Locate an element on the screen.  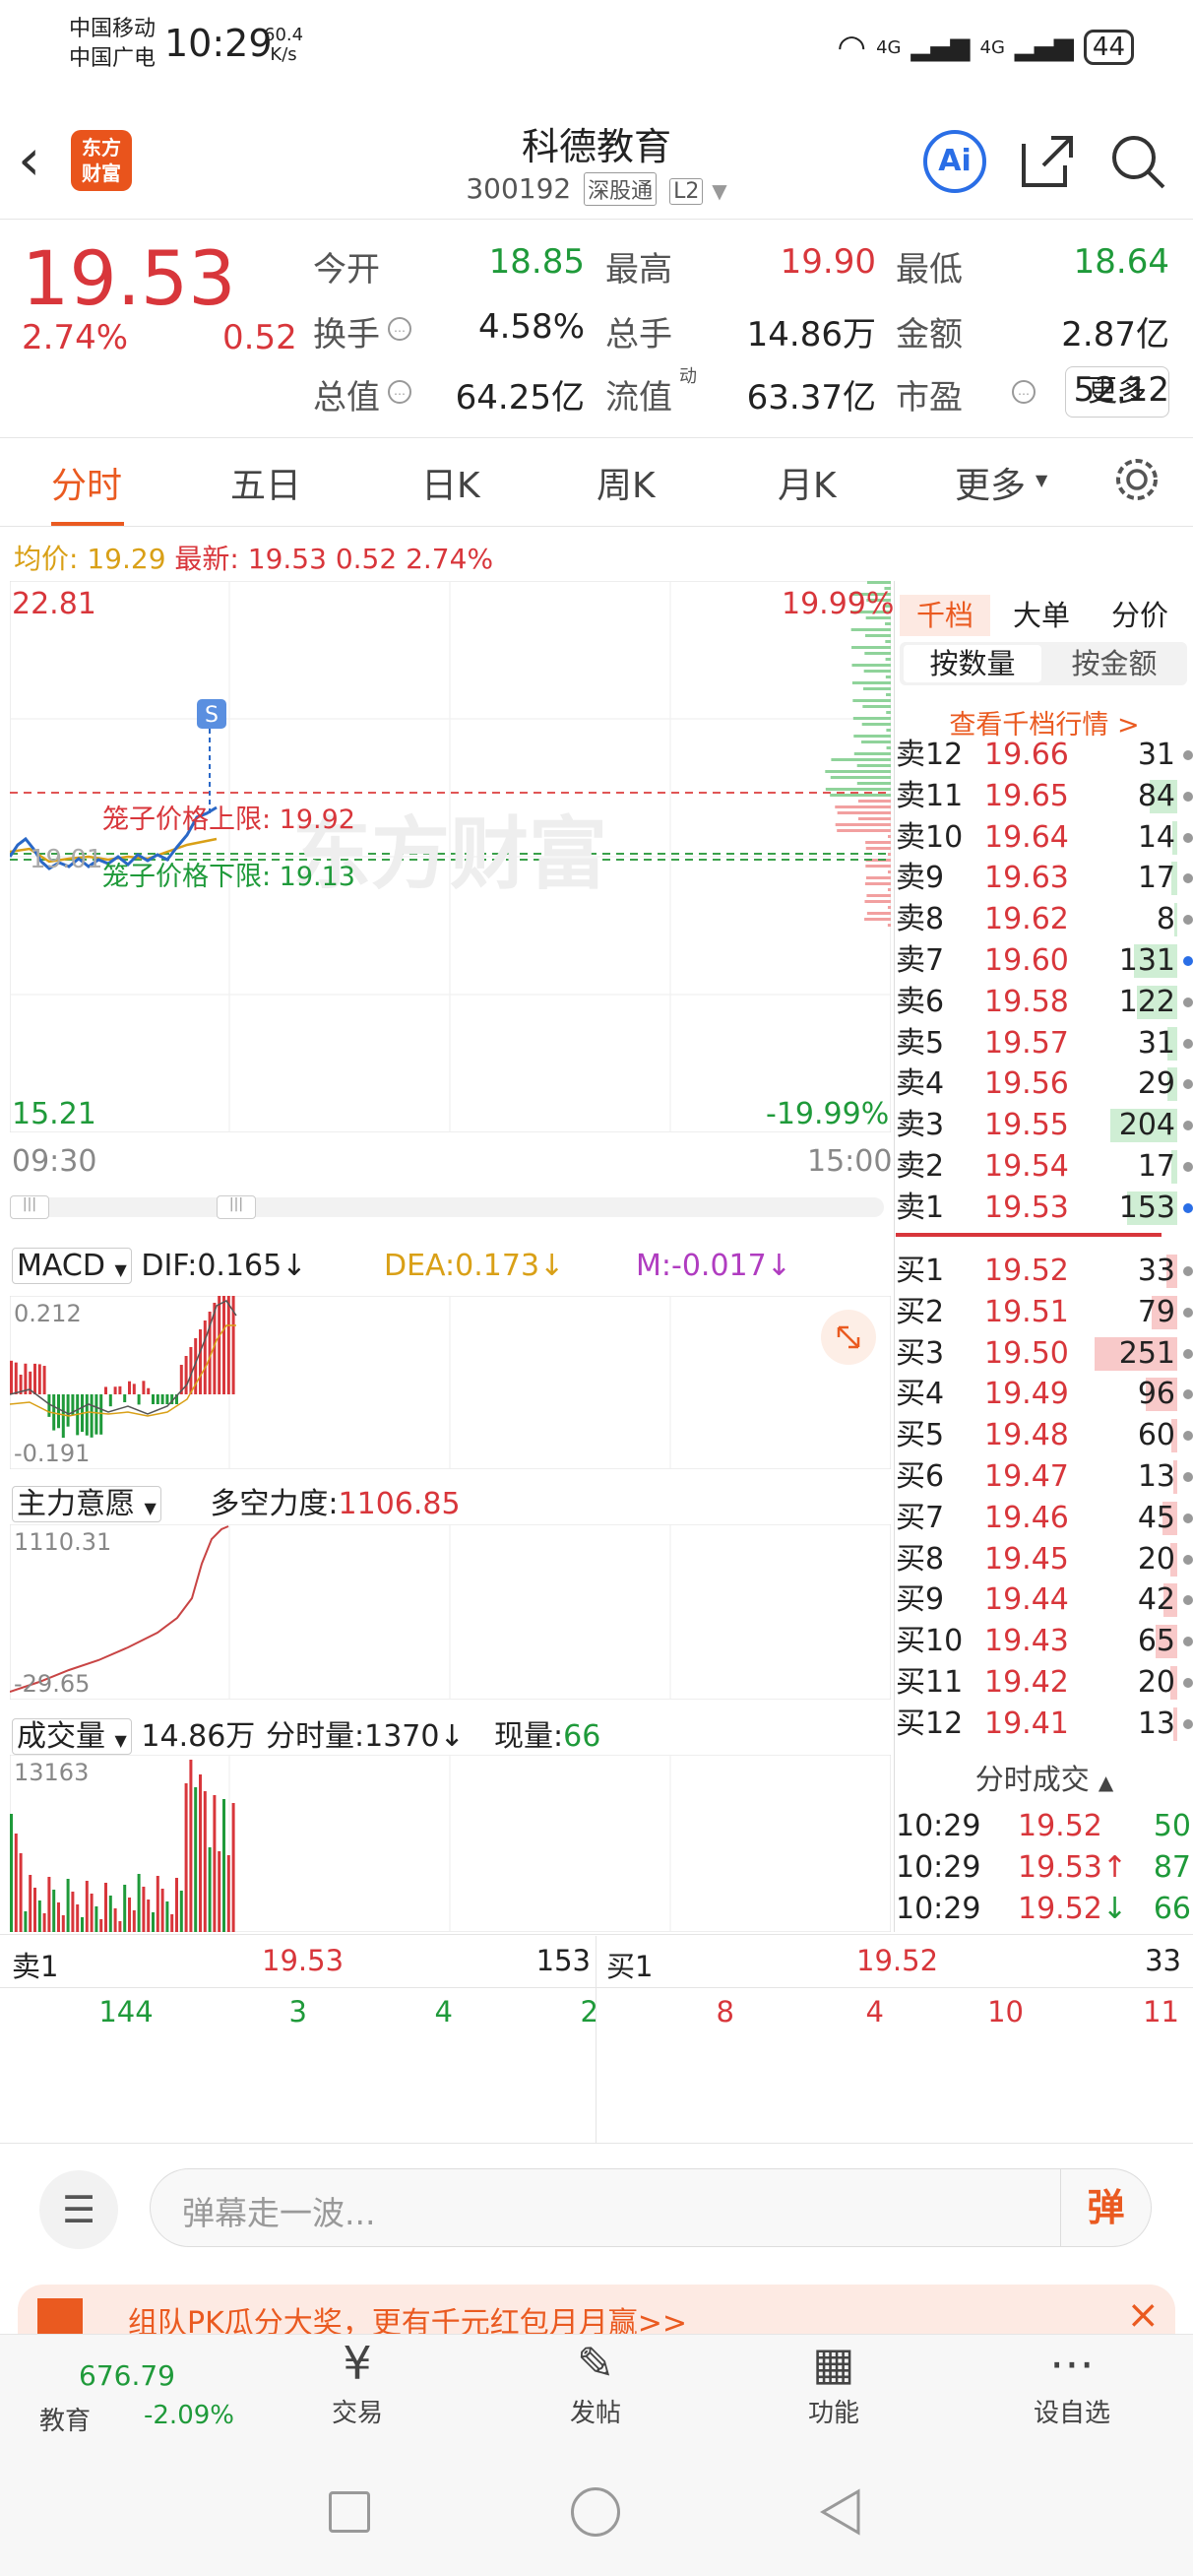
ask-row-0: 卖12 19.66 31 is located at coordinates (1044, 755).